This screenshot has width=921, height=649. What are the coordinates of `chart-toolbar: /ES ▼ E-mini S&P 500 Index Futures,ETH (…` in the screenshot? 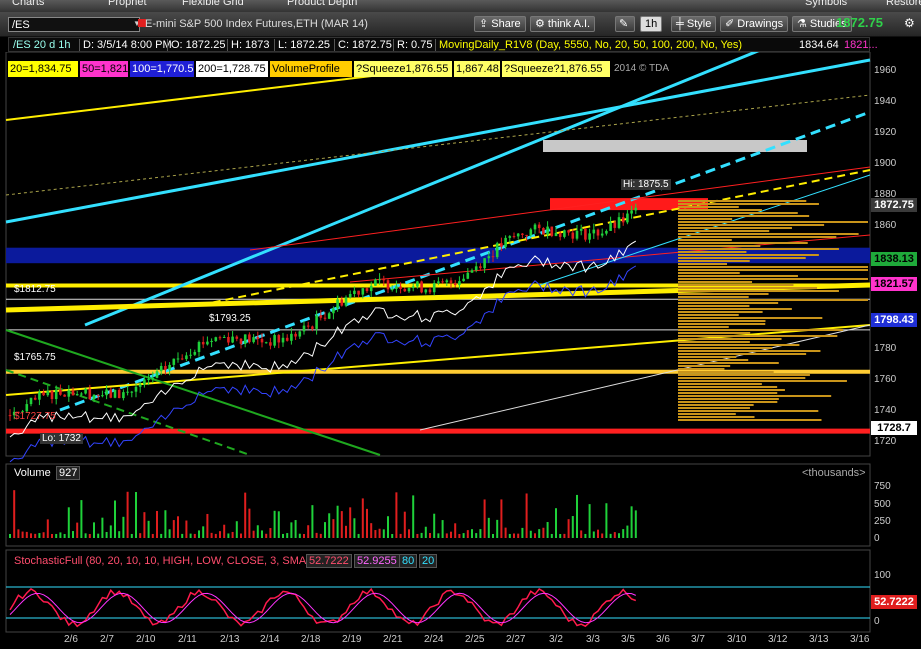 It's located at (460, 24).